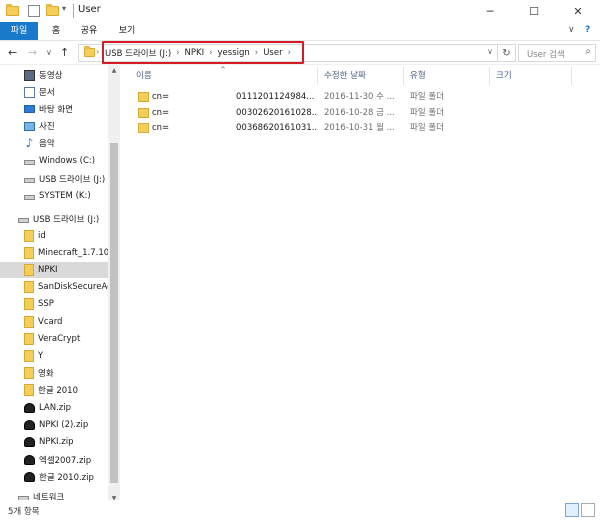  I want to click on up-button: ↑, so click(64, 52).